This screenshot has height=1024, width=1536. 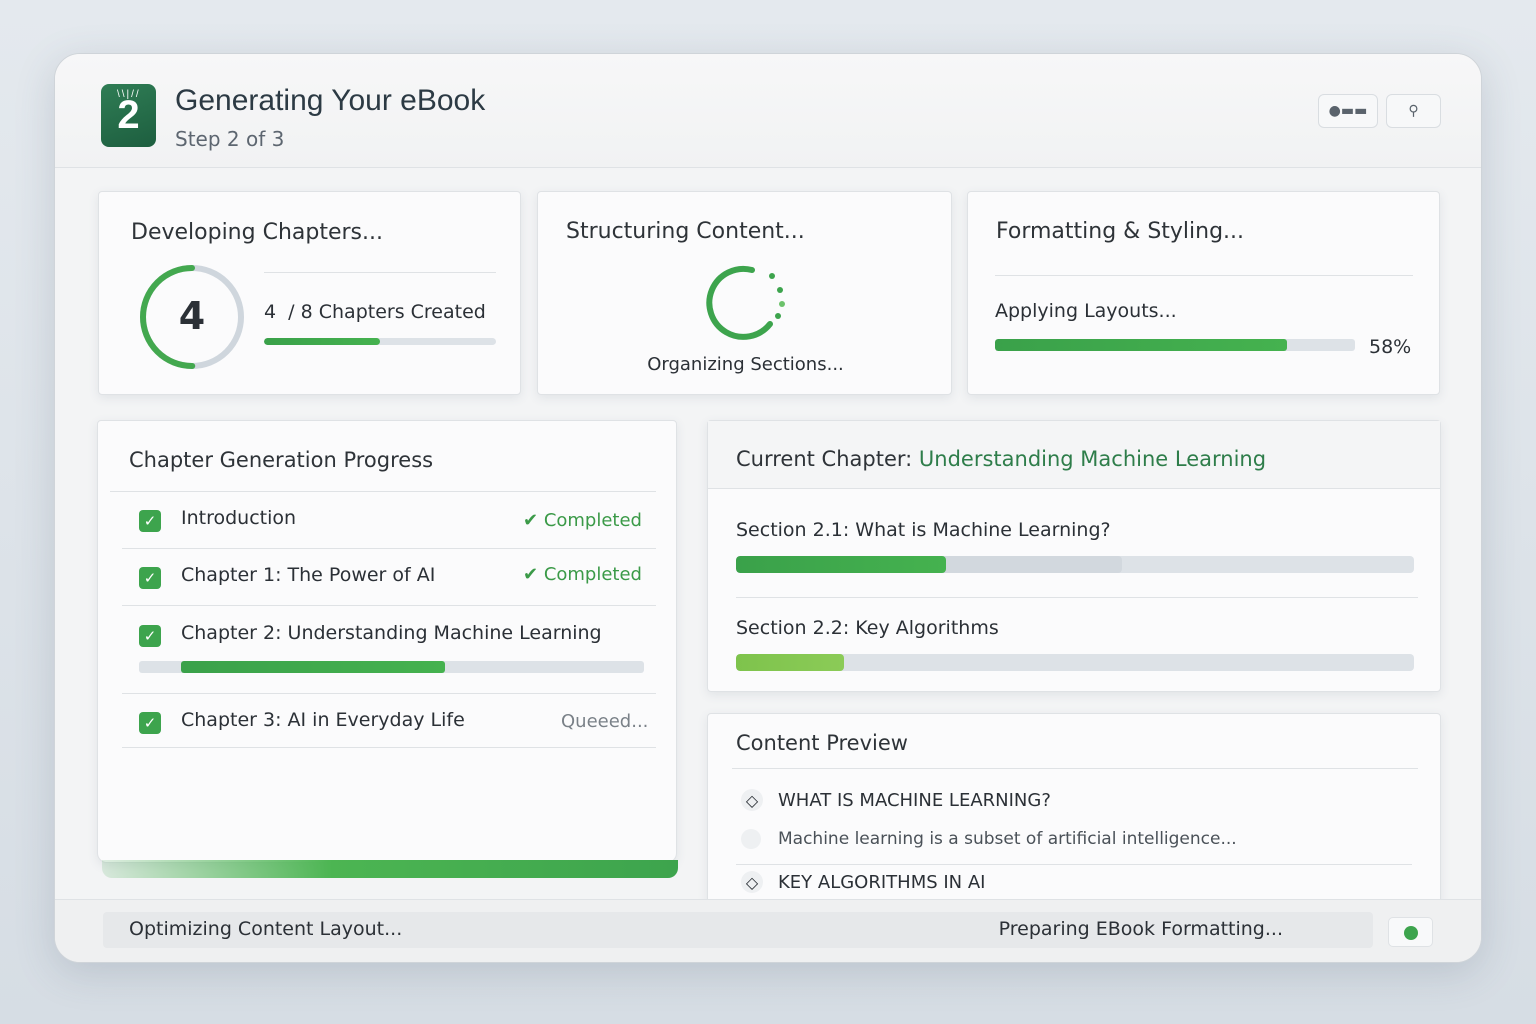 What do you see at coordinates (313, 667) in the screenshot?
I see `chapter-progress-fill` at bounding box center [313, 667].